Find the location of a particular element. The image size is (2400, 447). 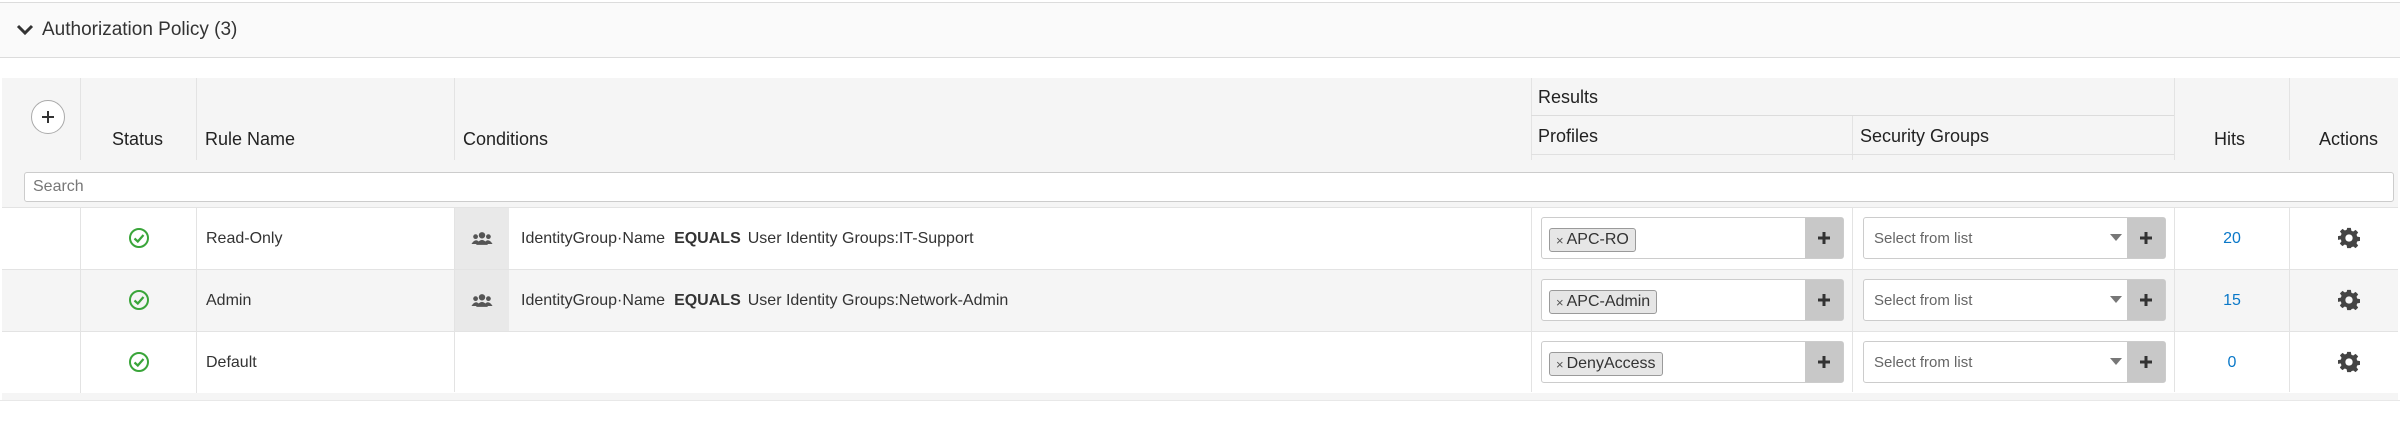

column-security-groups: Security Groups is located at coordinates (1924, 136).